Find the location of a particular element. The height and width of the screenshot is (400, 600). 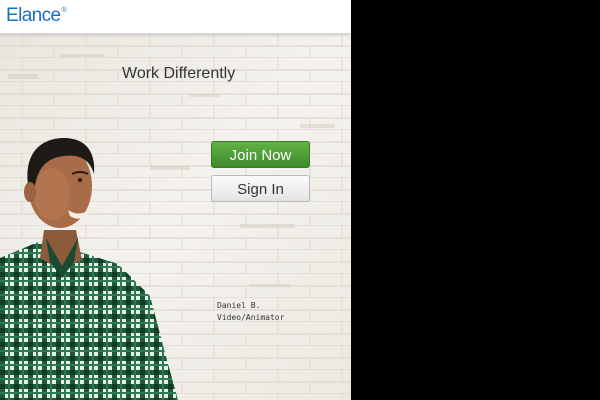

photo-caption: Daniel B. Video/Animator is located at coordinates (250, 312).